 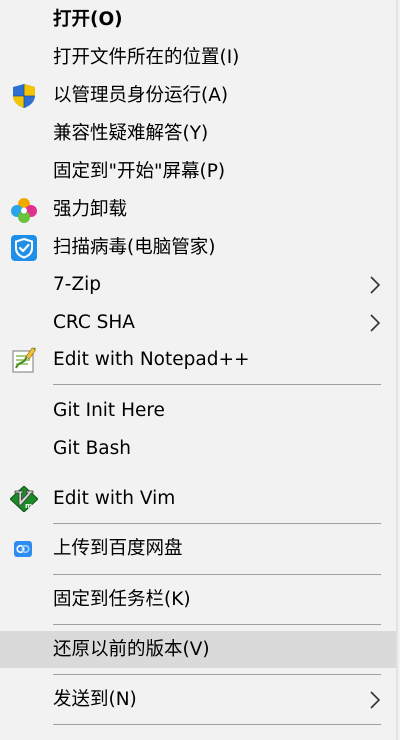 I want to click on svg-text: m, so click(x=28, y=506).